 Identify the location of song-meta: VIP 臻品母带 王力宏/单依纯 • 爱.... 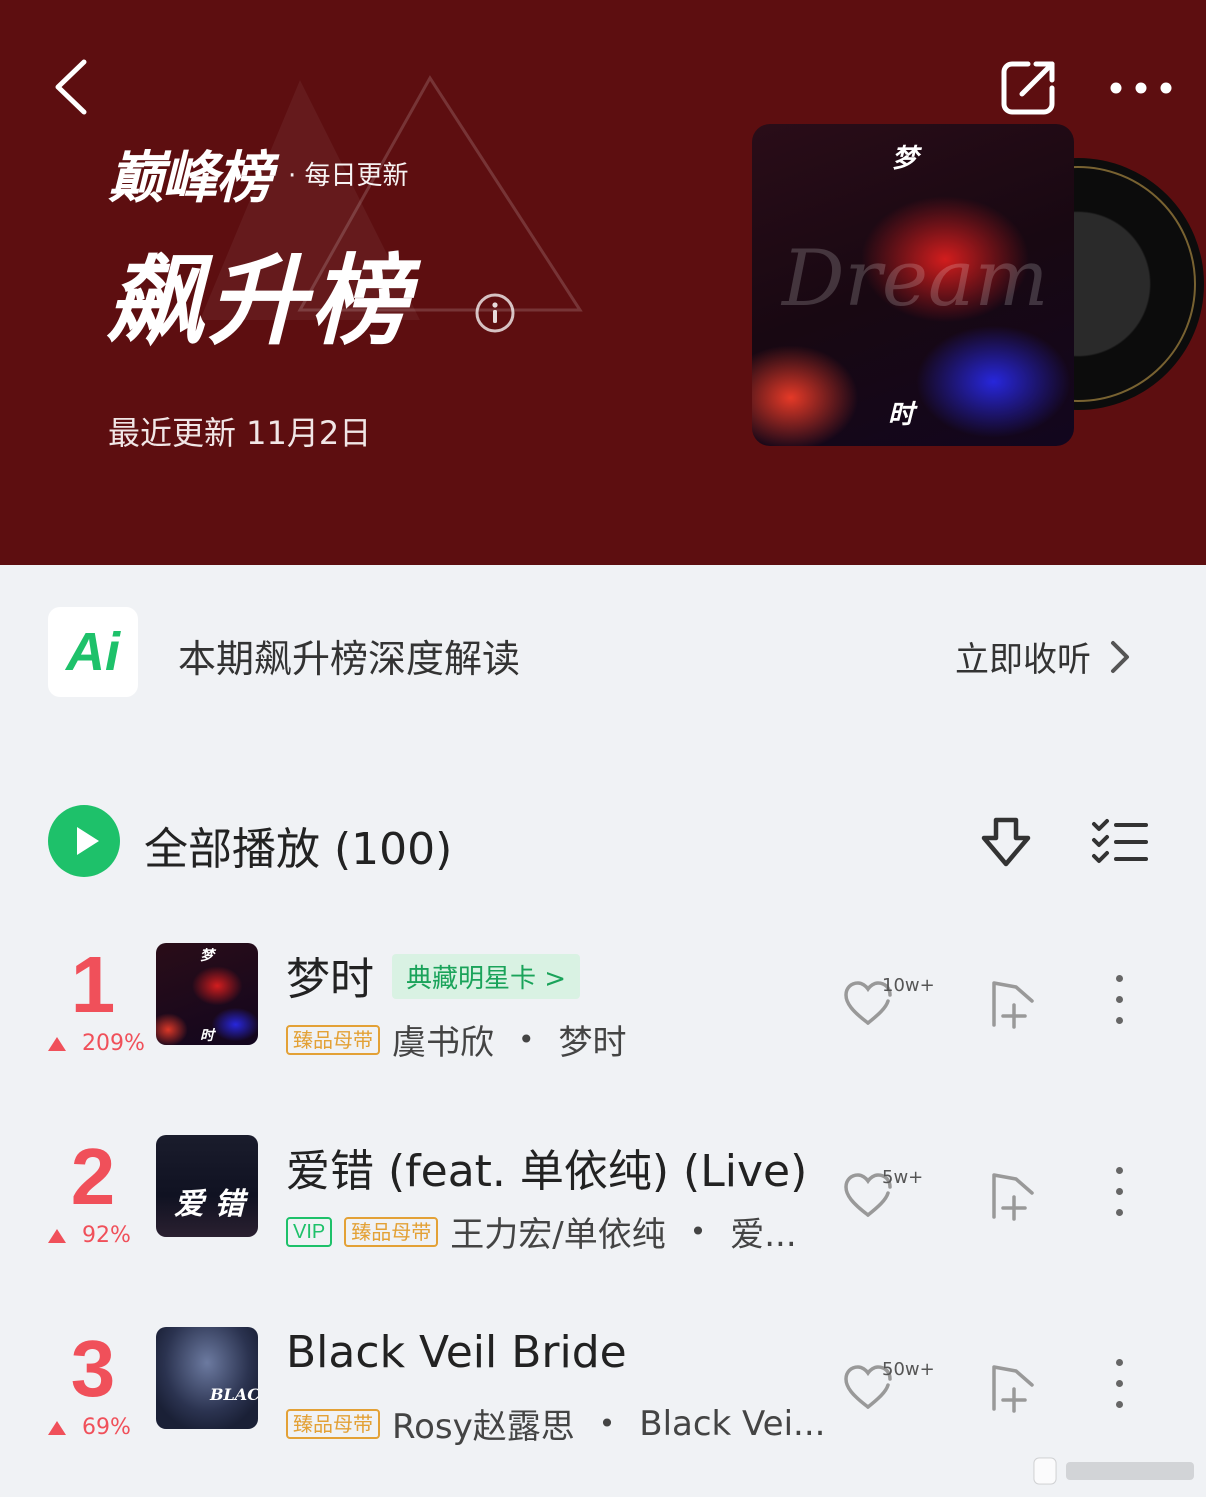
(541, 1231).